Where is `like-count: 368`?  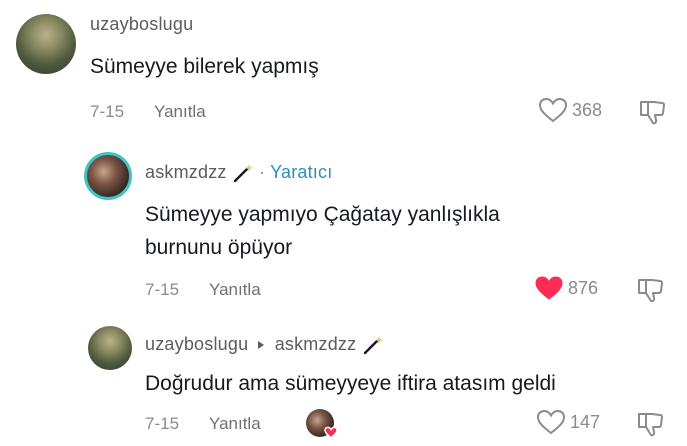
like-count: 368 is located at coordinates (587, 109).